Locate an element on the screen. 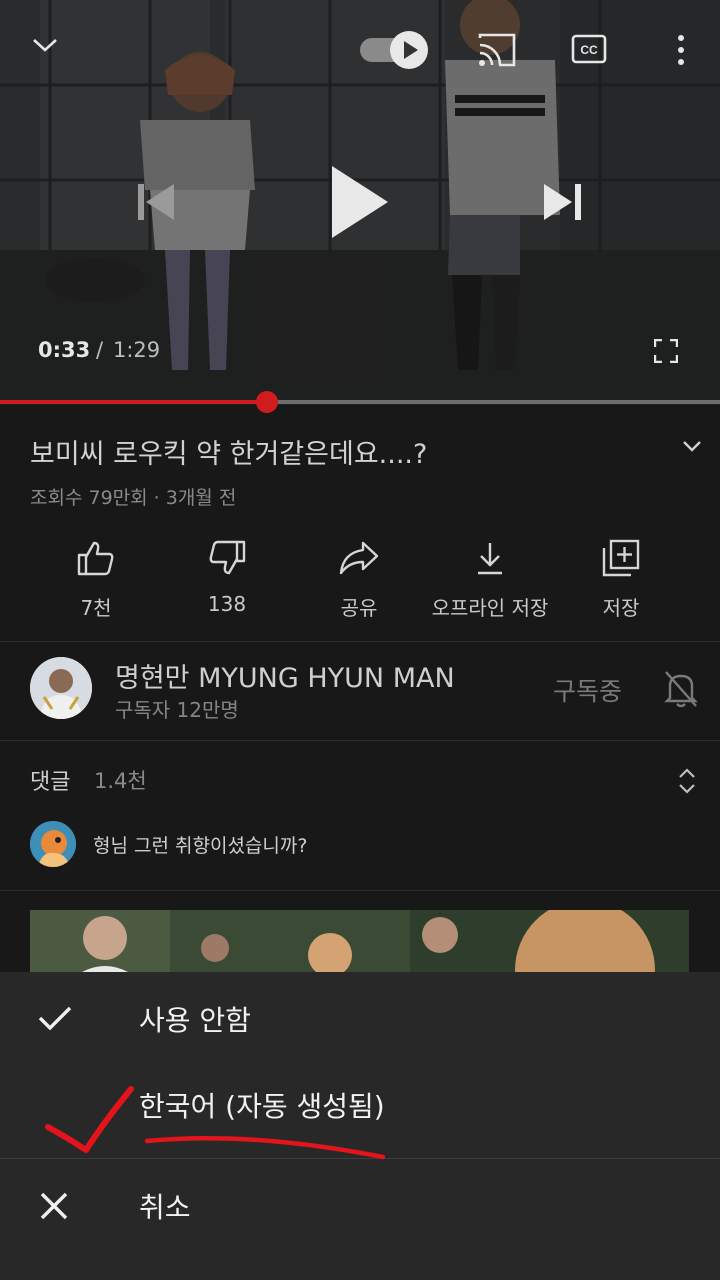 Image resolution: width=720 pixels, height=1280 pixels. minimize-button is located at coordinates (45, 44).